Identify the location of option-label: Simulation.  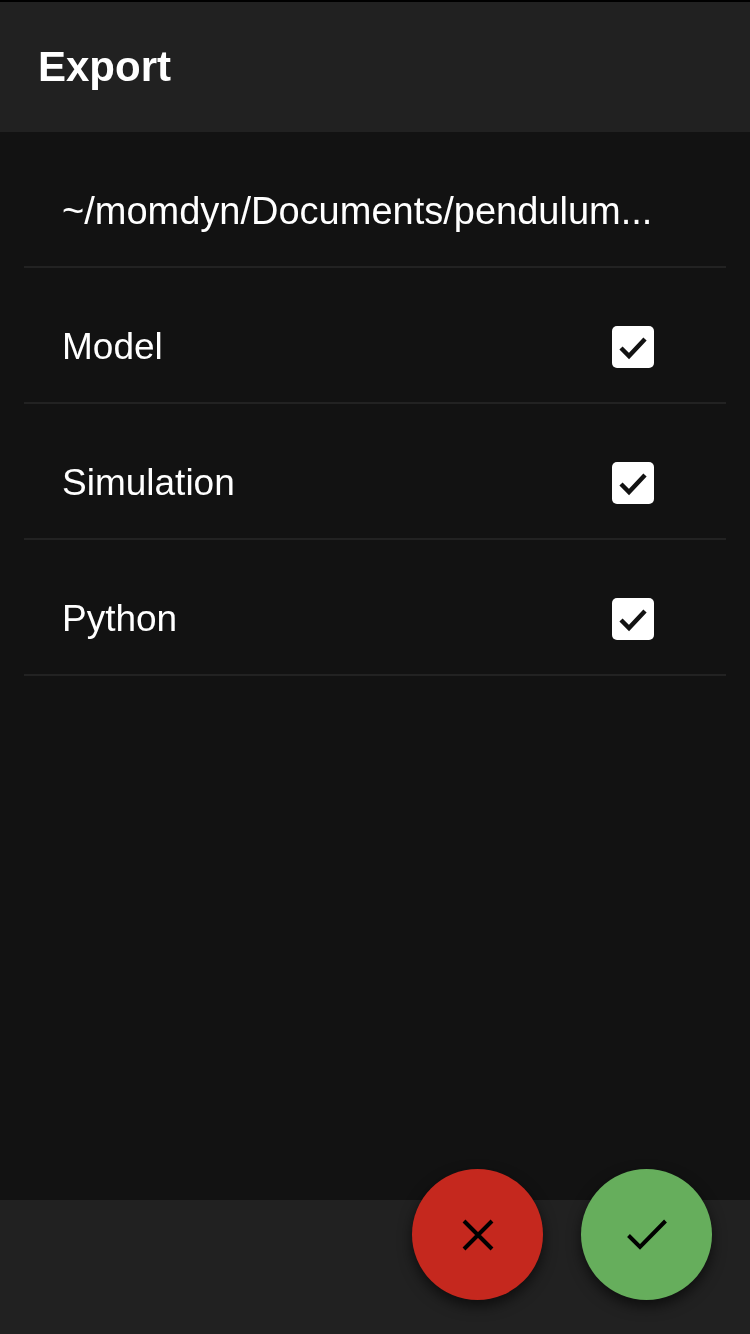
(148, 483).